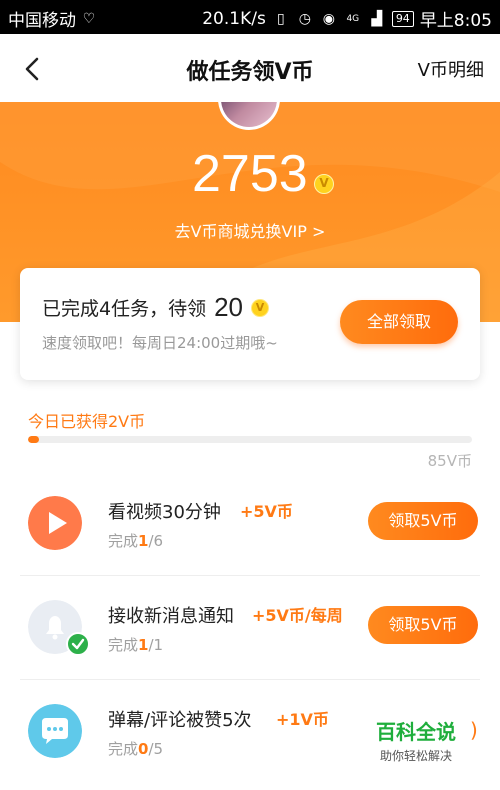 The image size is (500, 790). Describe the element at coordinates (124, 309) in the screenshot. I see `pending-label: 已完成4任务，待领` at that location.